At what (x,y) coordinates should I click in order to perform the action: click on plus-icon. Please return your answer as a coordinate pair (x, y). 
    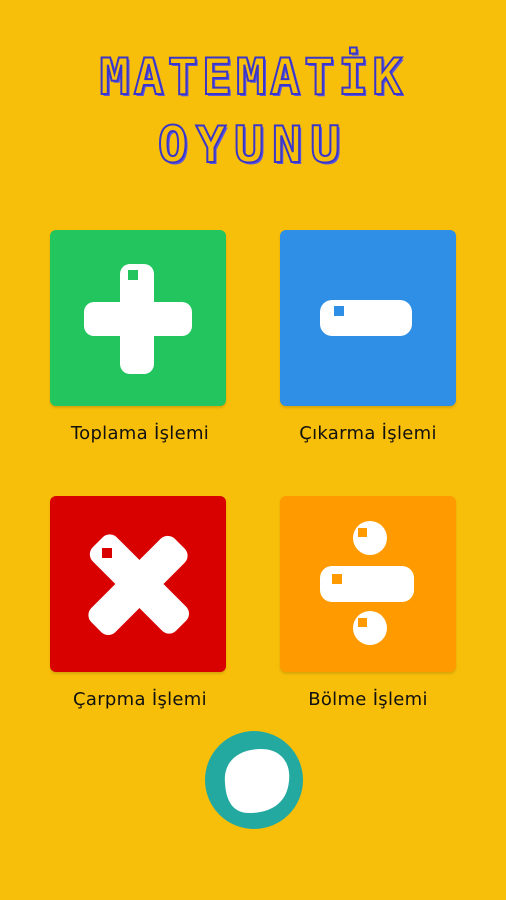
    Looking at the image, I should click on (138, 319).